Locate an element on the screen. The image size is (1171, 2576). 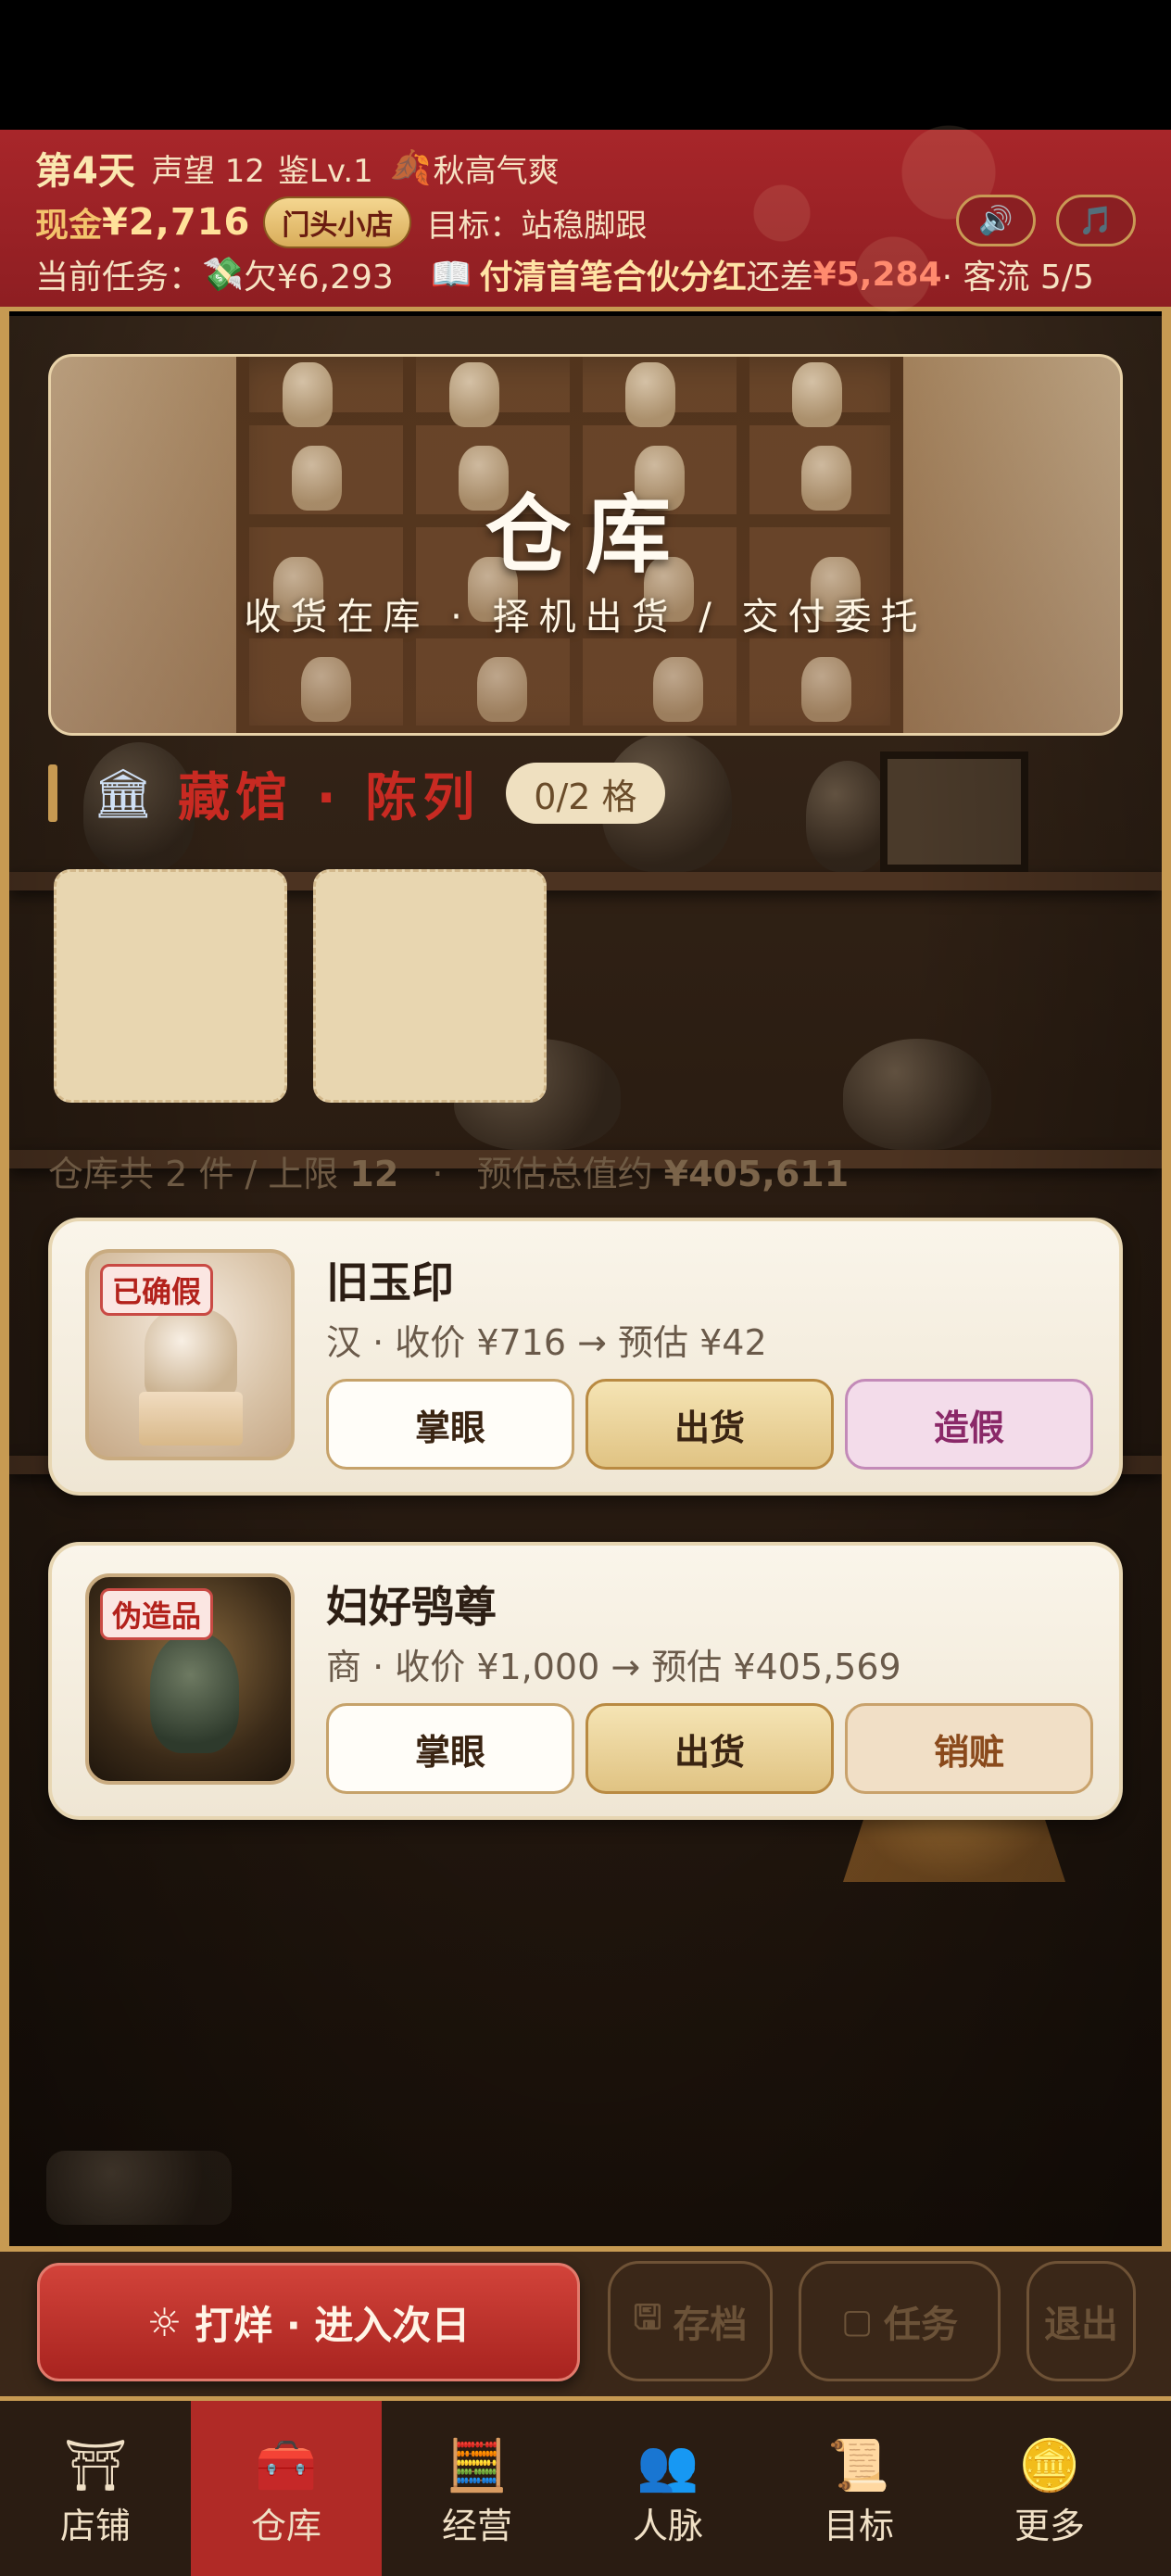
forge-button: 造假 is located at coordinates (969, 1424).